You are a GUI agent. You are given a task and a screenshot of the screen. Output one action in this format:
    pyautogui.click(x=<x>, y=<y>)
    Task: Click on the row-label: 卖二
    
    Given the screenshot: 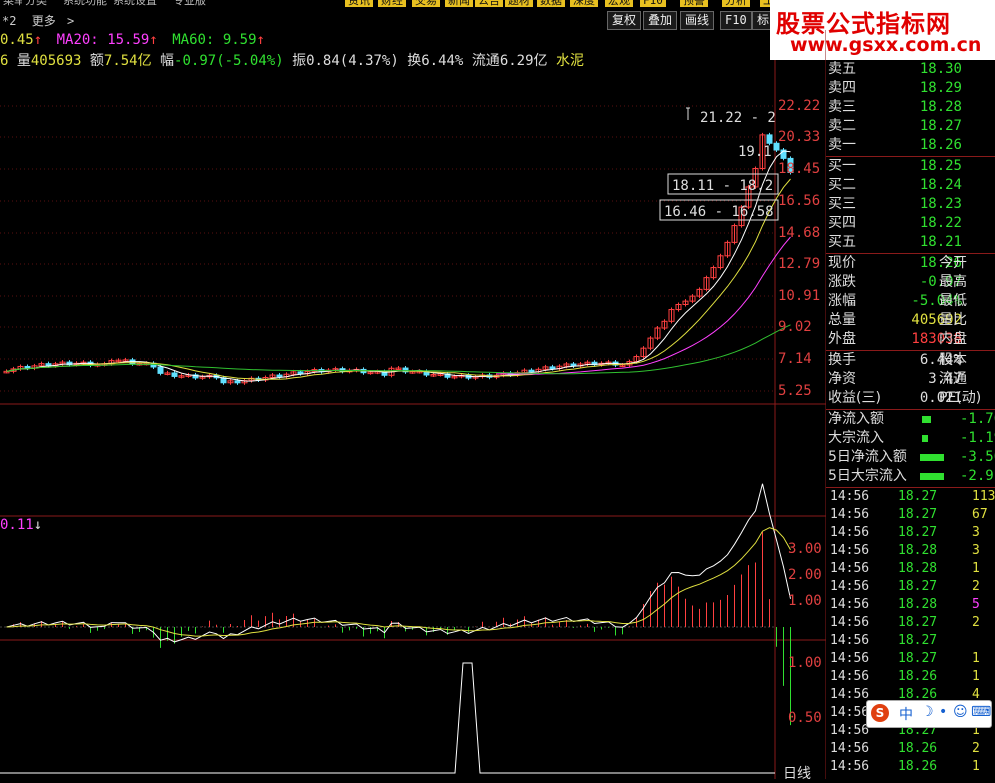 What is the action you would take?
    pyautogui.click(x=842, y=126)
    